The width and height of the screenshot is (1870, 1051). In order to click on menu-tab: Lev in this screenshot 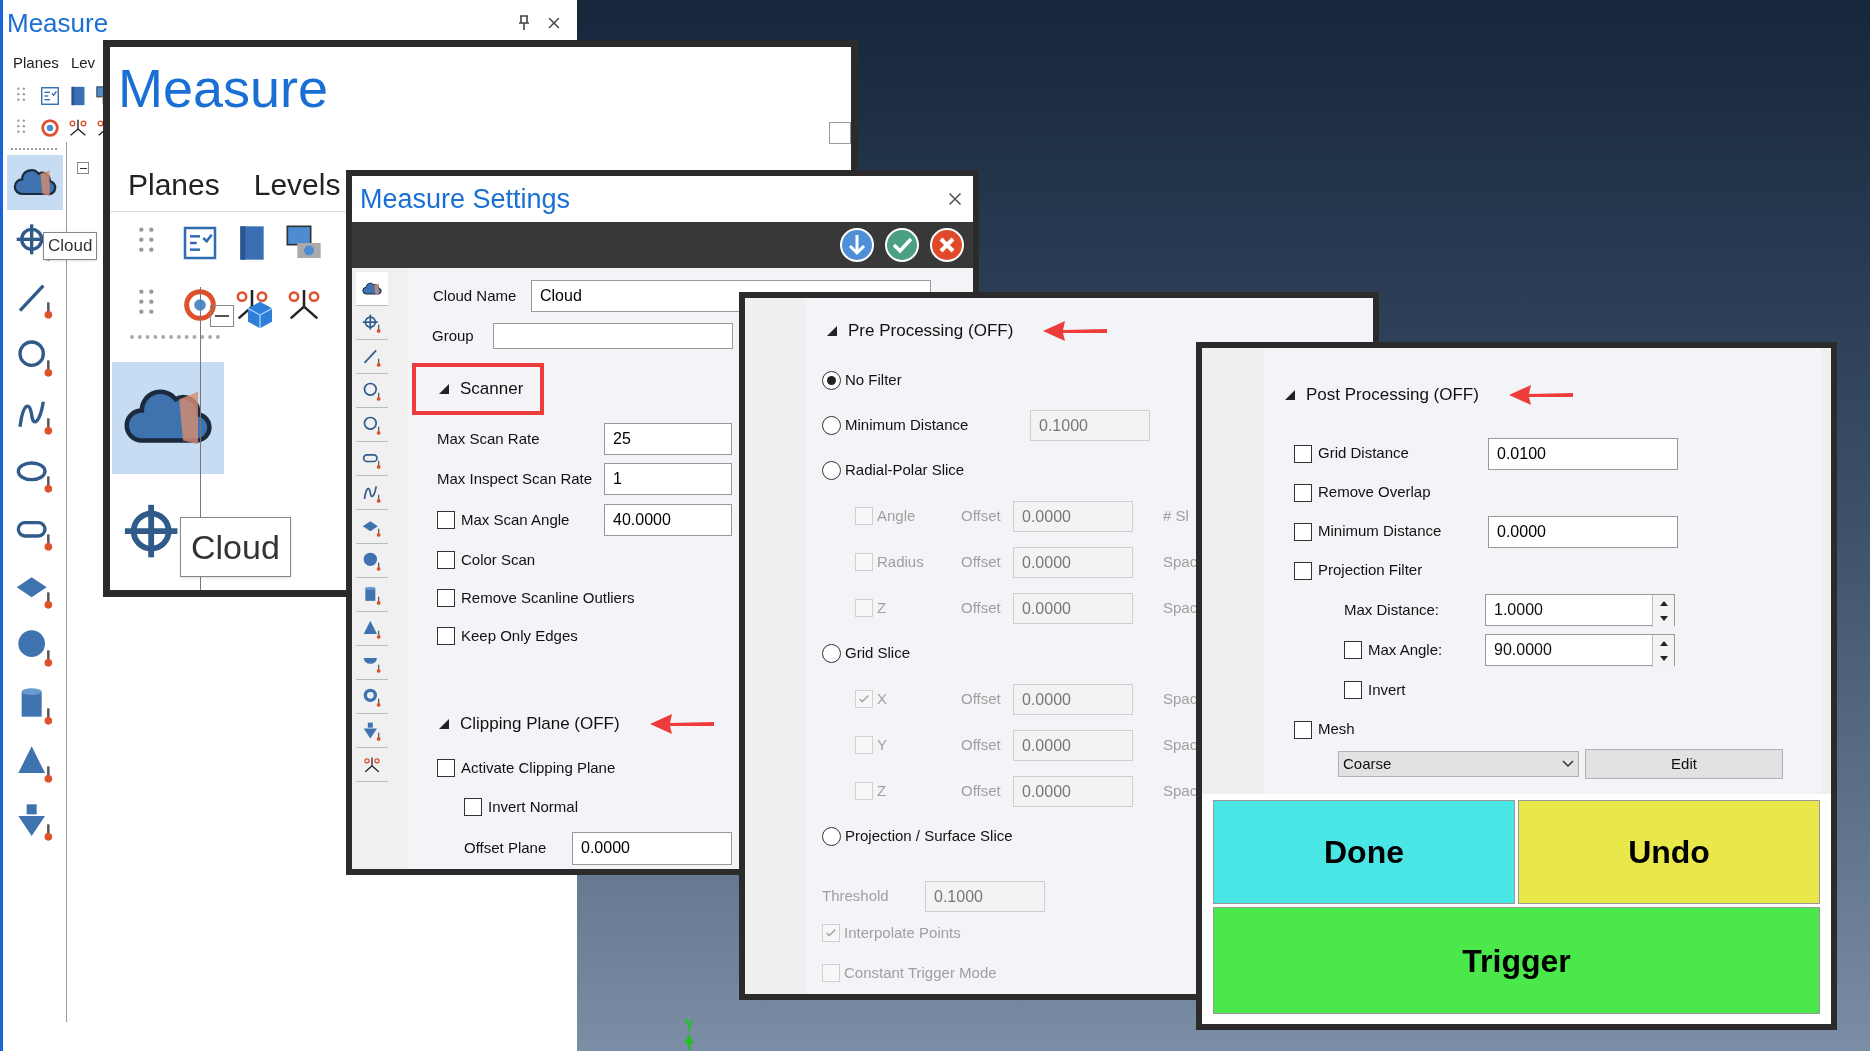, I will do `click(83, 63)`.